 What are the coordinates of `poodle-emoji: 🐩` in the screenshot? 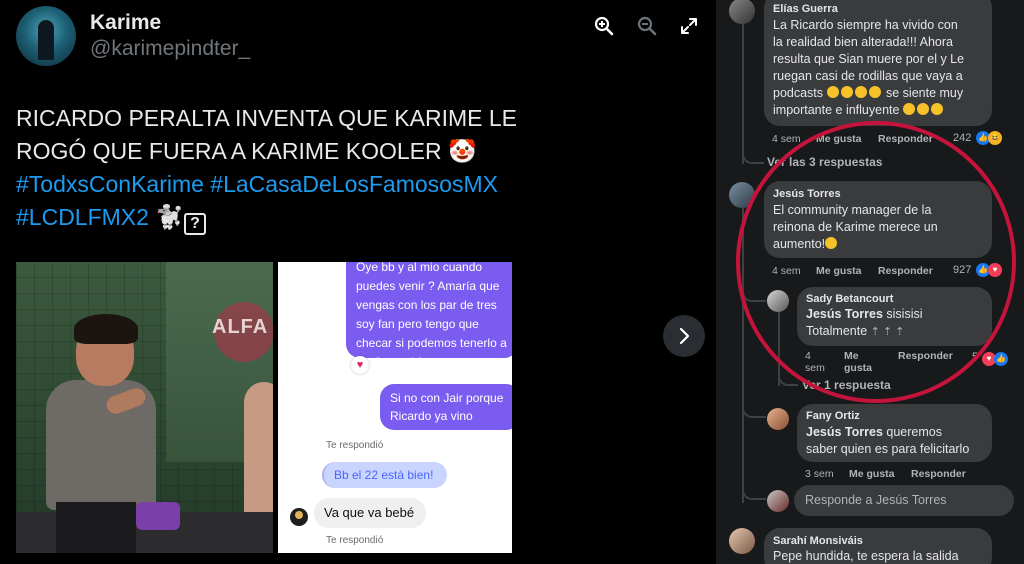 It's located at (169, 217).